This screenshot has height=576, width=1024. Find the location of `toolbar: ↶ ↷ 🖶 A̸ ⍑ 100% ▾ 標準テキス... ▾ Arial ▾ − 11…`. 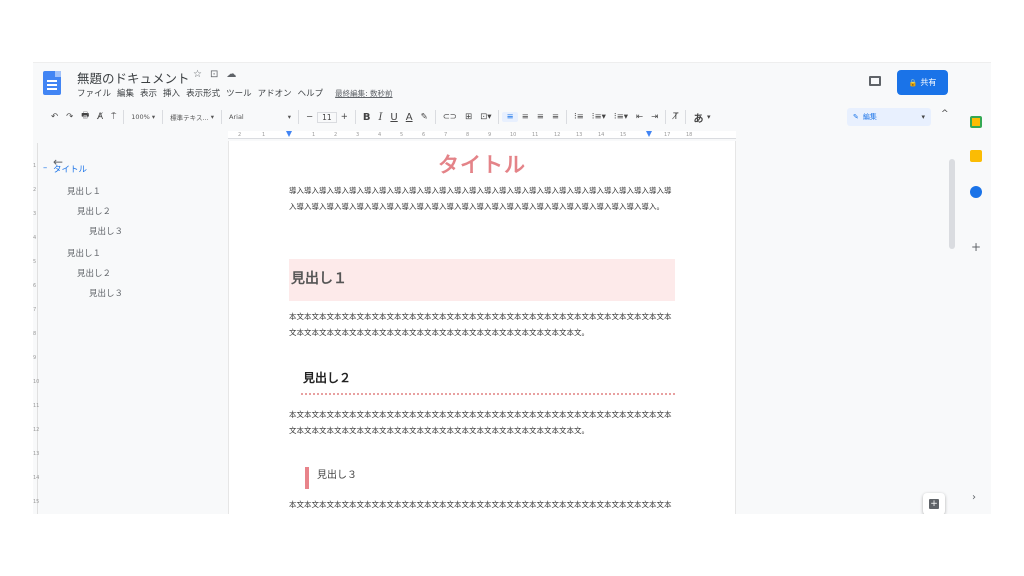

toolbar: ↶ ↷ 🖶 A̸ ⍑ 100% ▾ 標準テキス... ▾ Arial ▾ − 11… is located at coordinates (498, 117).